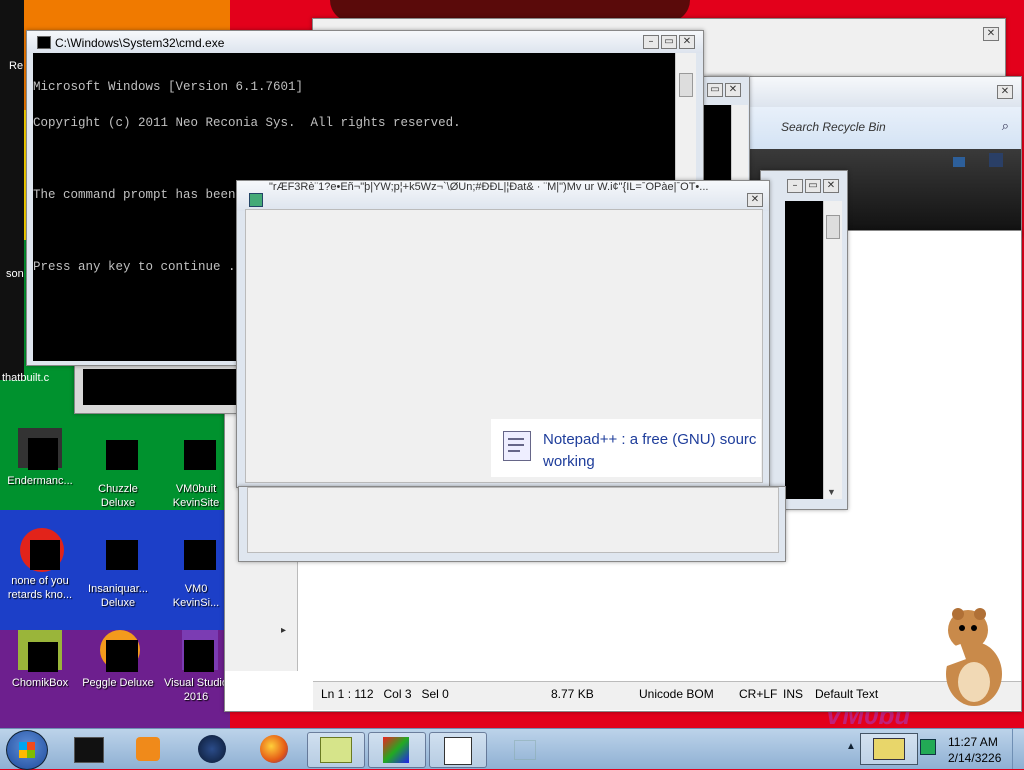 This screenshot has width=1024, height=770. What do you see at coordinates (15, 274) in the screenshot?
I see `desktop-label-son: son` at bounding box center [15, 274].